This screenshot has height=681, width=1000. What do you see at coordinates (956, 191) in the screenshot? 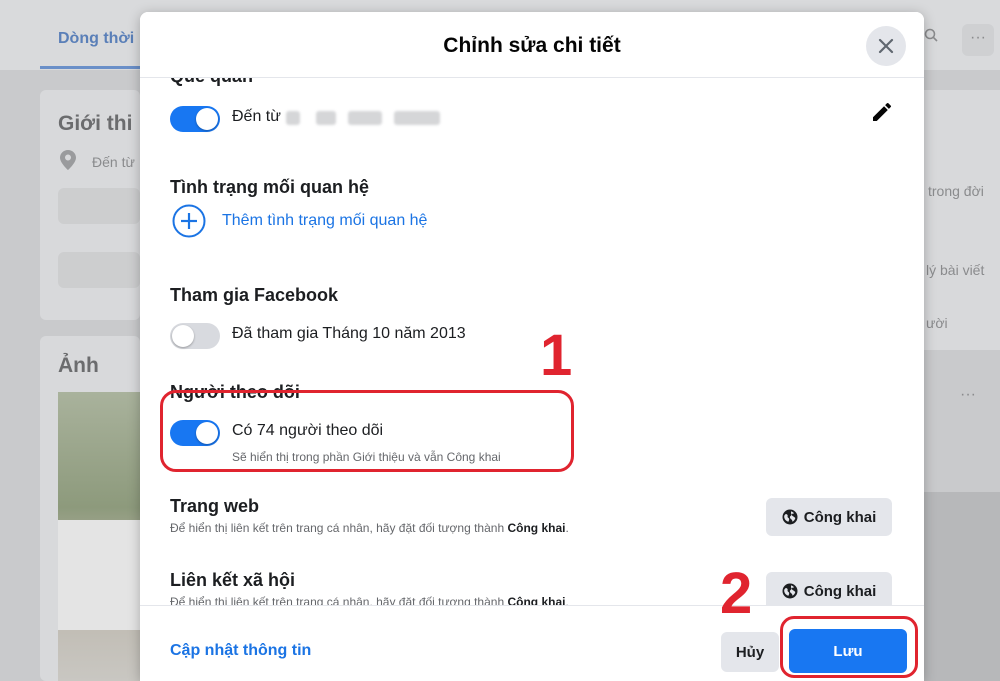
I see `background-right-text: trong đời` at bounding box center [956, 191].